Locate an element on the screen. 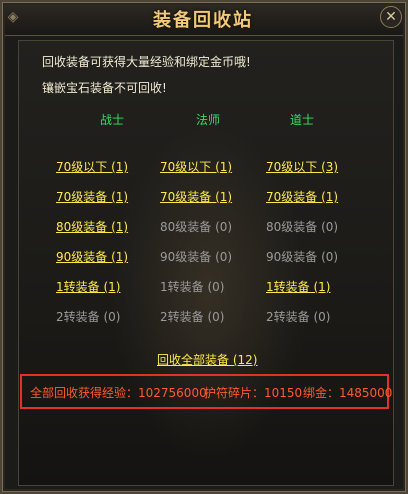 This screenshot has height=494, width=408. recycle-item-taoist: 1转装备 (1) is located at coordinates (298, 286).